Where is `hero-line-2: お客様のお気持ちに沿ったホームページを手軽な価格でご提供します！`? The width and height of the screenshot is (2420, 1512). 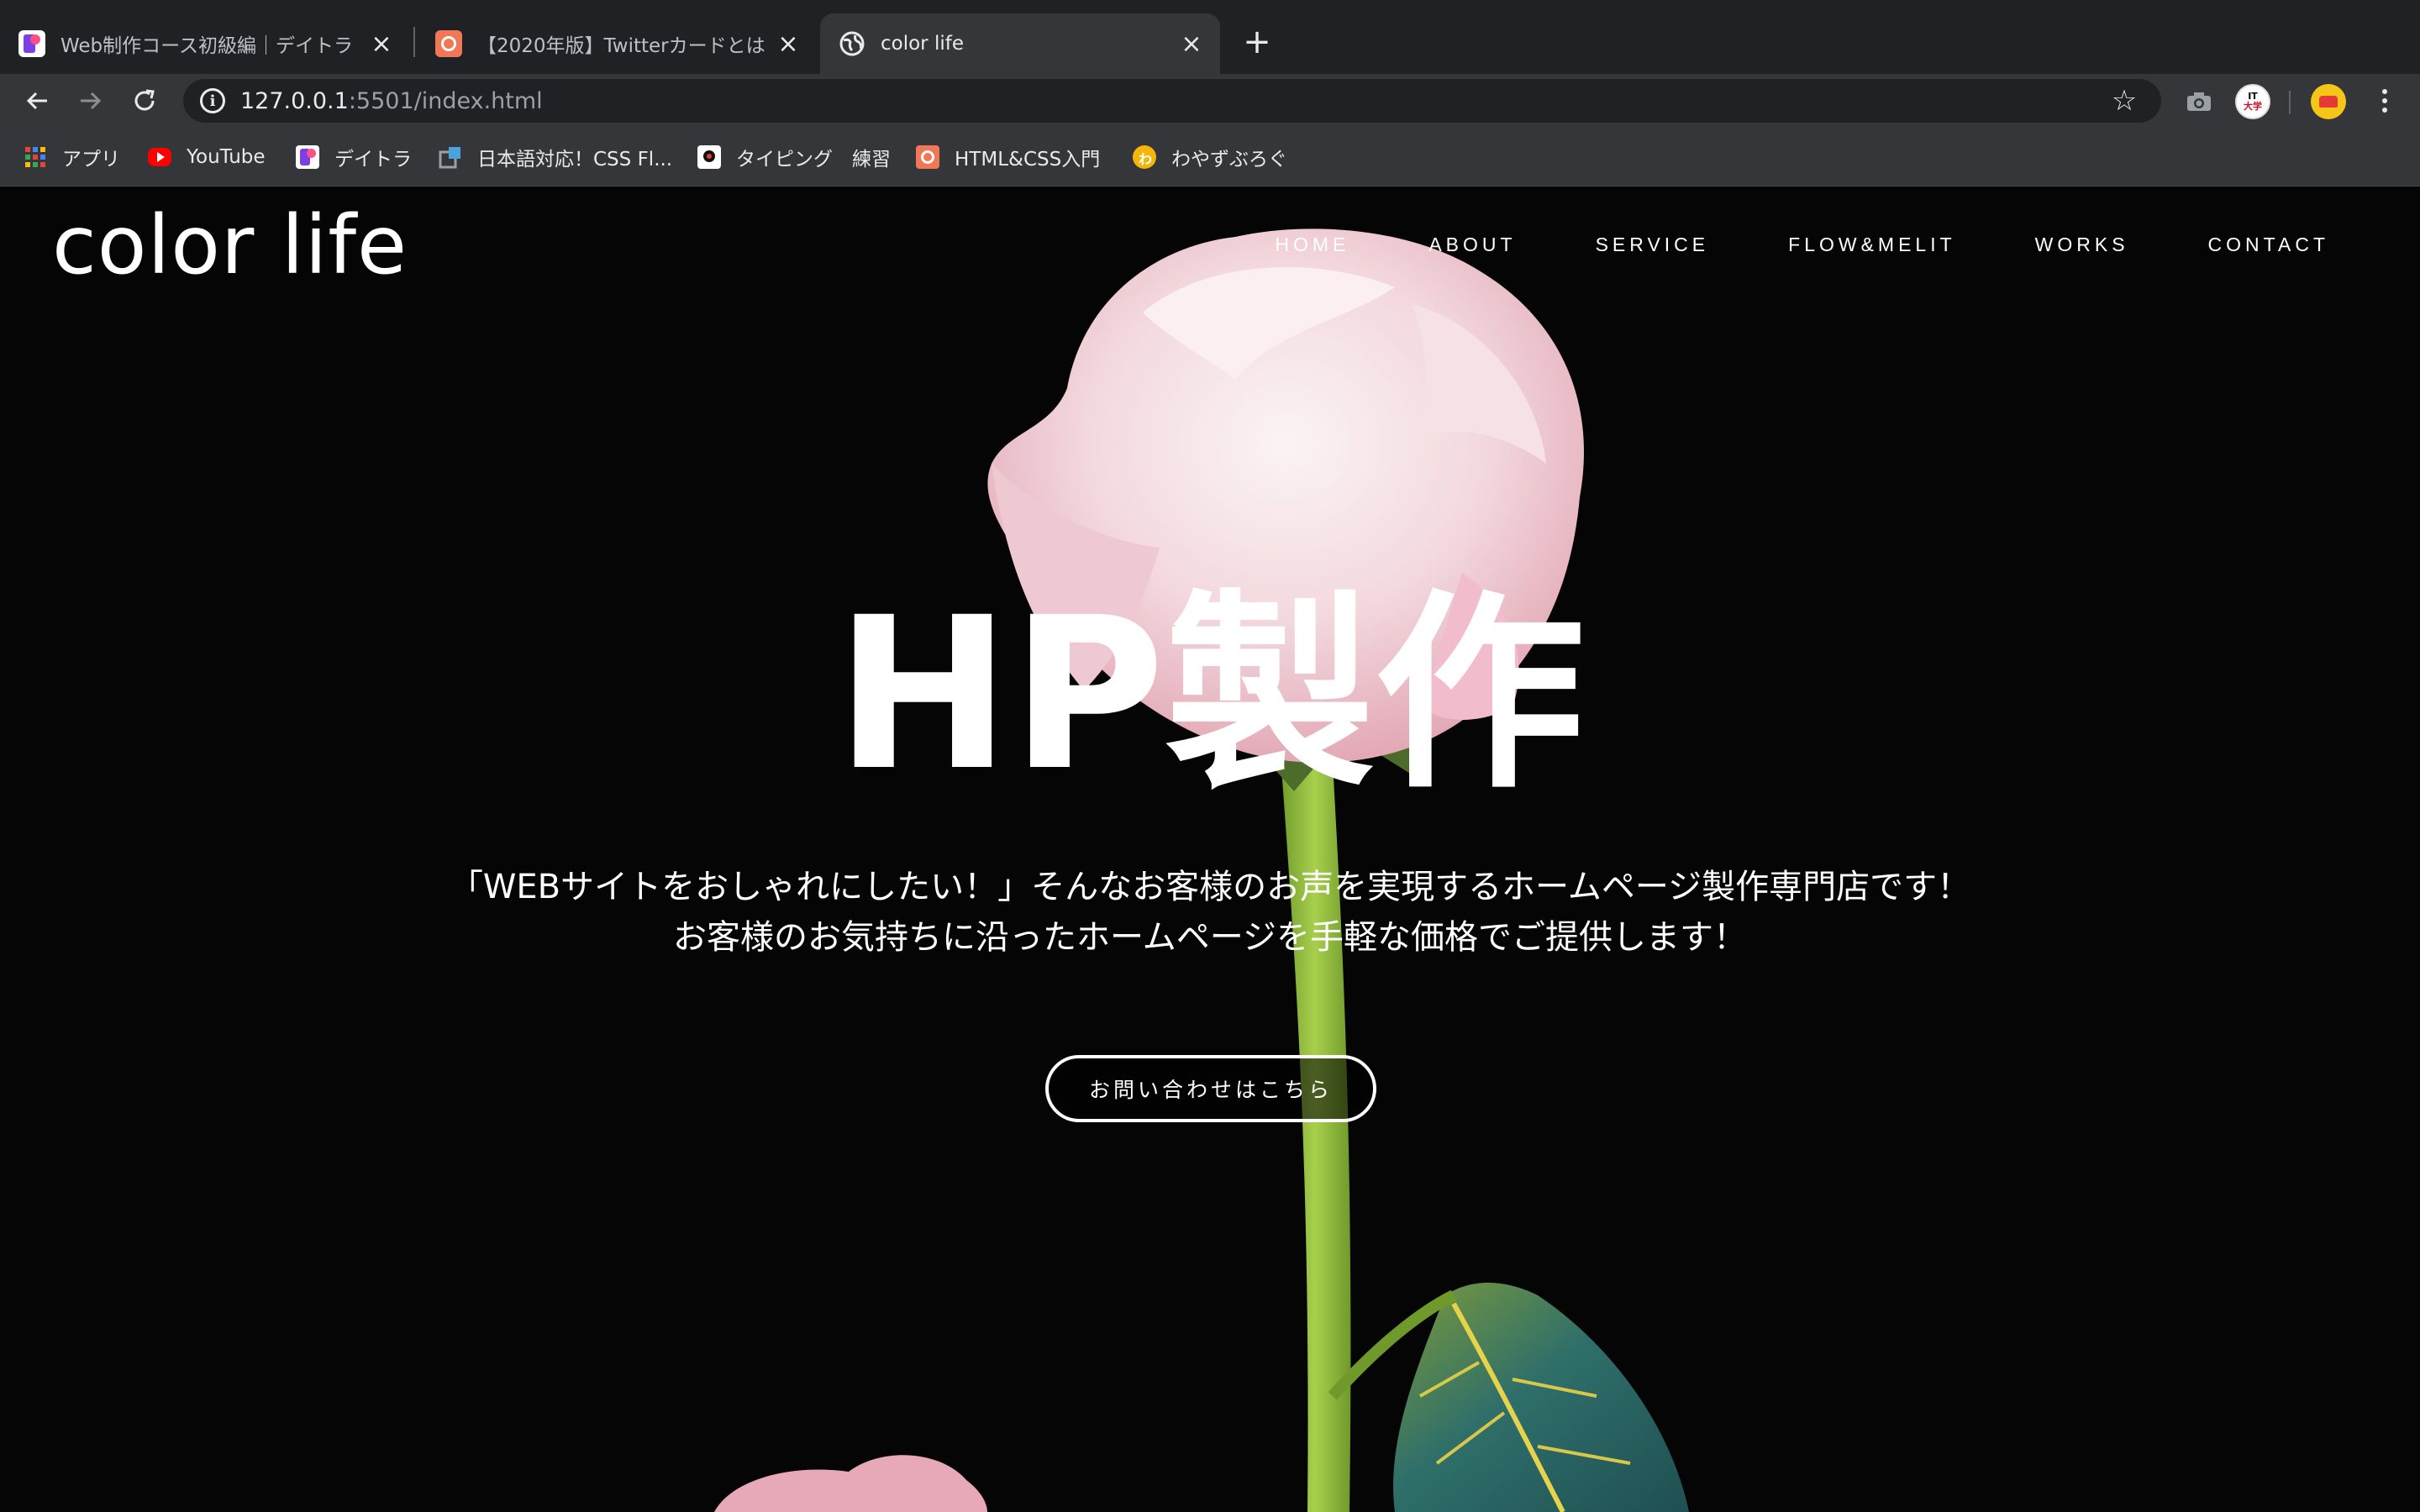 hero-line-2: お客様のお気持ちに沿ったホームページを手軽な価格でご提供します！ is located at coordinates (1210, 937).